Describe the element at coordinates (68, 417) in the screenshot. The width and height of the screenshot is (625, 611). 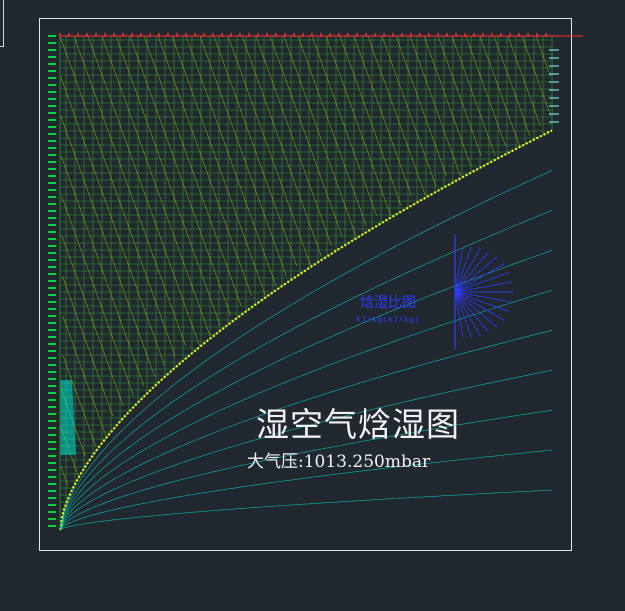
I see `rh-dense-region` at that location.